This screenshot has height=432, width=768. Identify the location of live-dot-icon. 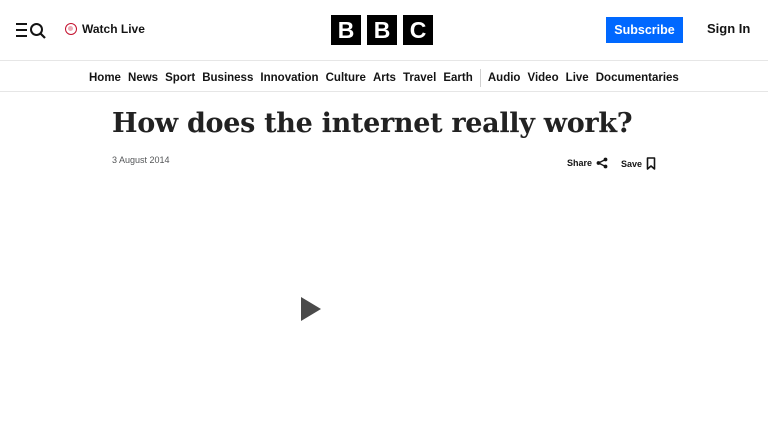
(71, 29).